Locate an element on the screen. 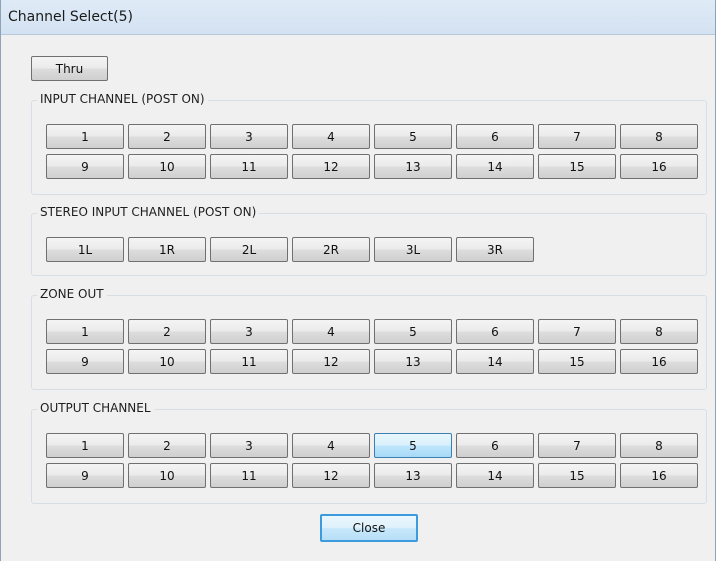 Image resolution: width=716 pixels, height=561 pixels. channel-button-1r: 1R is located at coordinates (167, 249).